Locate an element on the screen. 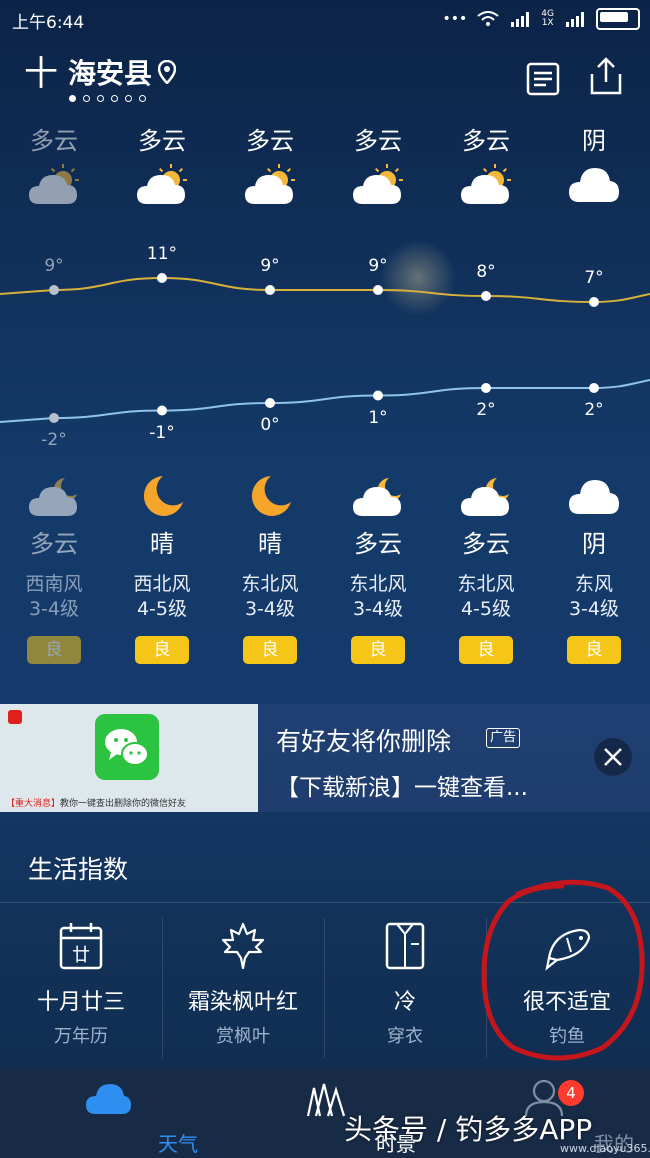  city-name: 海安县 is located at coordinates (110, 74).